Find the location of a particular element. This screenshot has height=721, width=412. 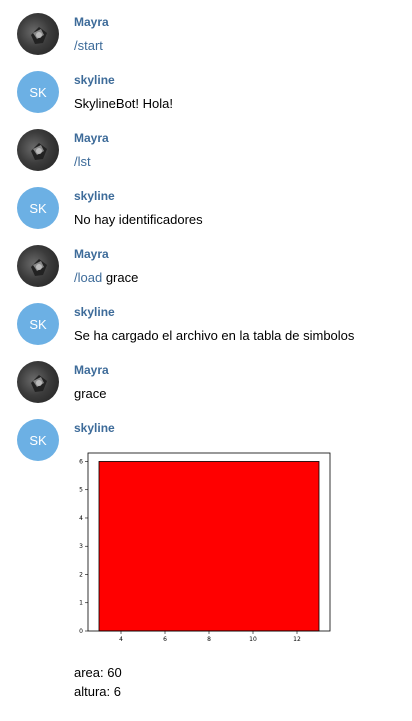

message-text: /lst is located at coordinates (82, 161).